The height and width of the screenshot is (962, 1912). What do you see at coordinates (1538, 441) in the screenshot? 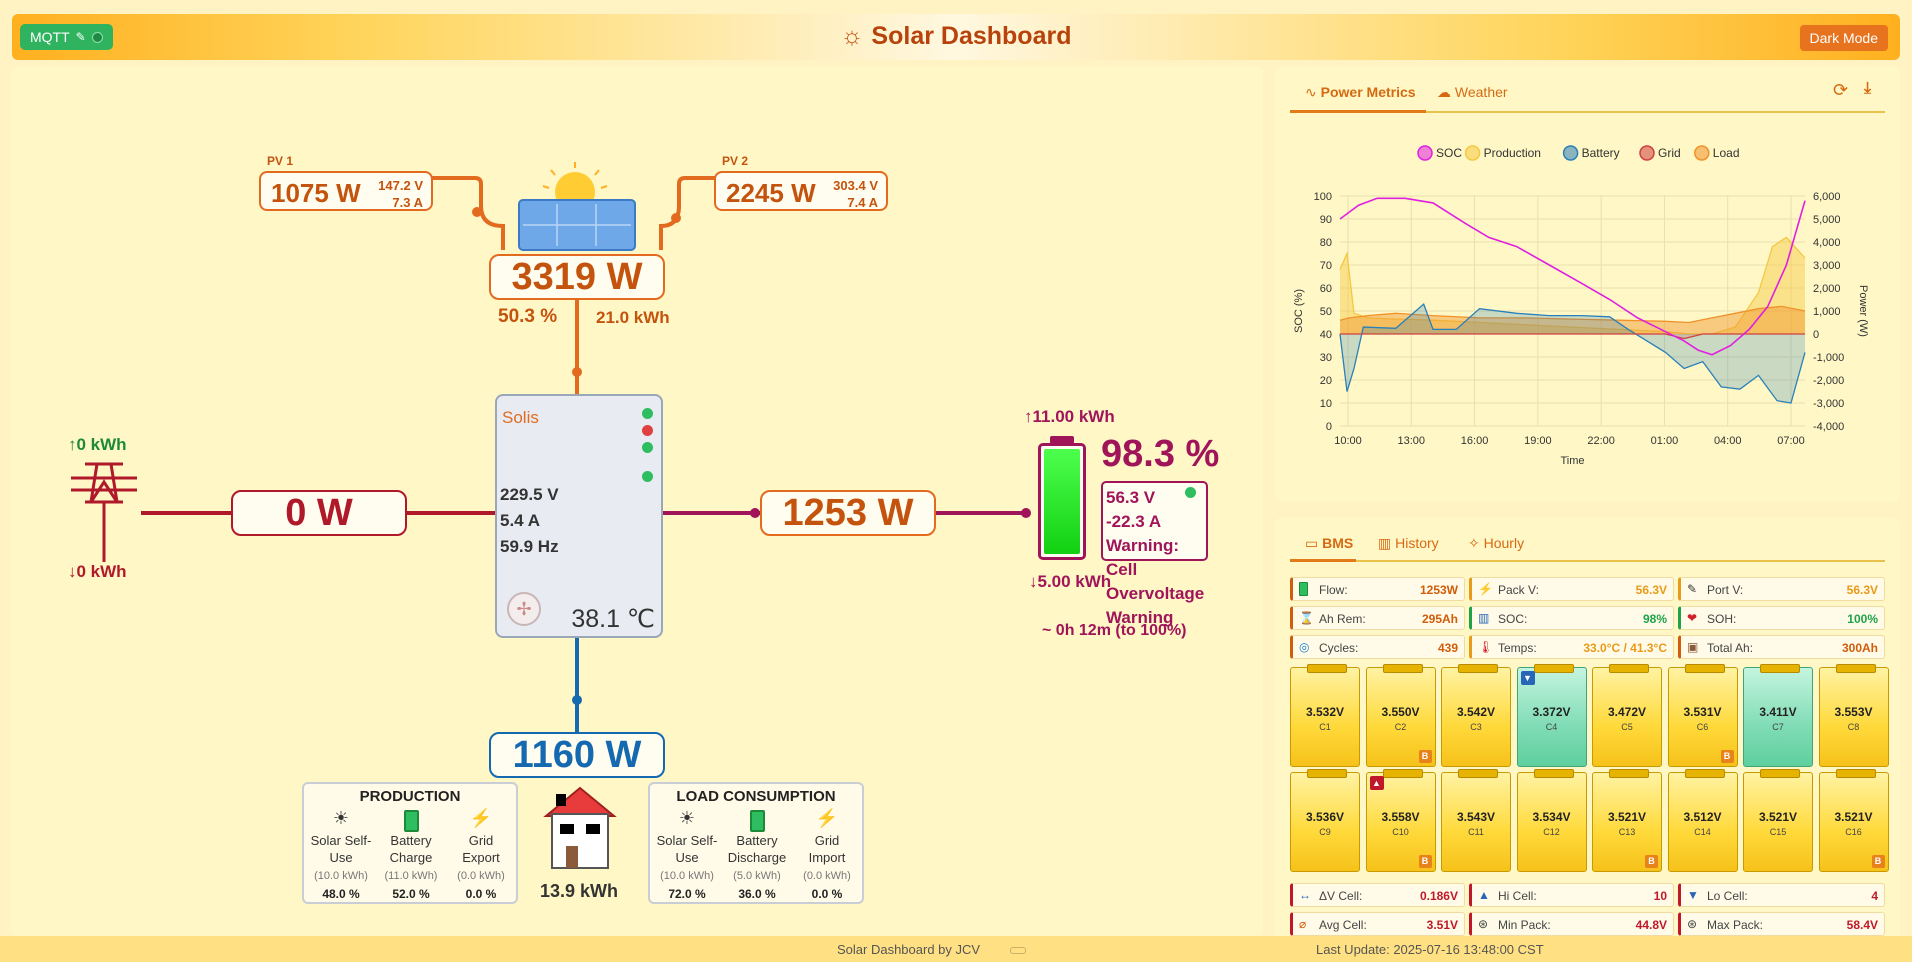
I see `x-tick: 19:00` at bounding box center [1538, 441].